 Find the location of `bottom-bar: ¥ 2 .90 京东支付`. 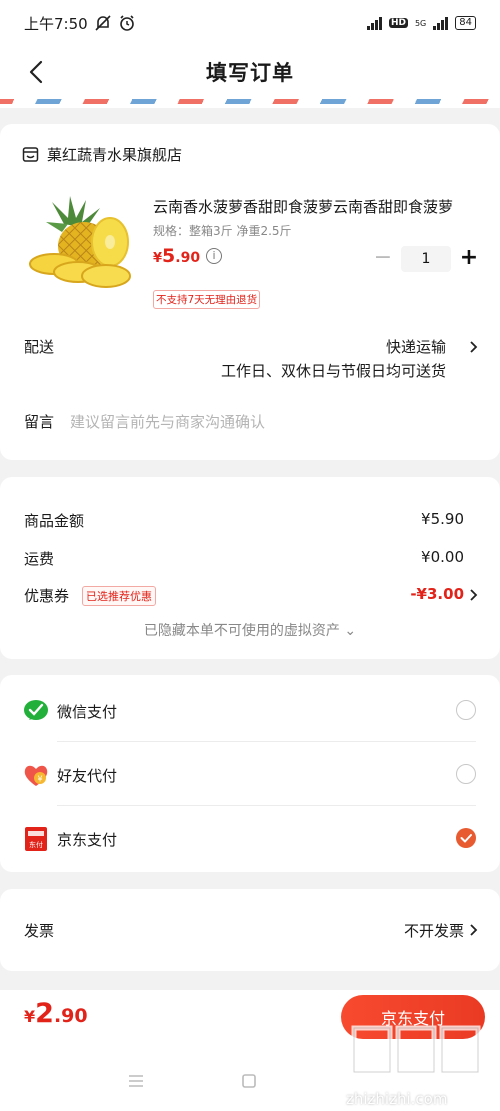

bottom-bar: ¥ 2 .90 京东支付 is located at coordinates (250, 1050).